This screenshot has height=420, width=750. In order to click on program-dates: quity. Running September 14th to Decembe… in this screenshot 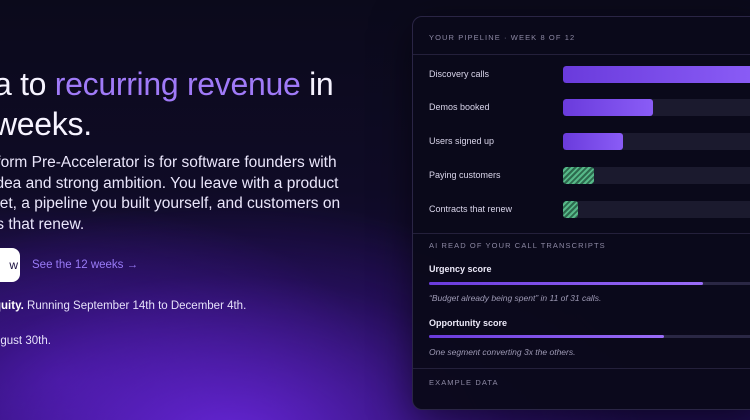, I will do `click(123, 306)`.